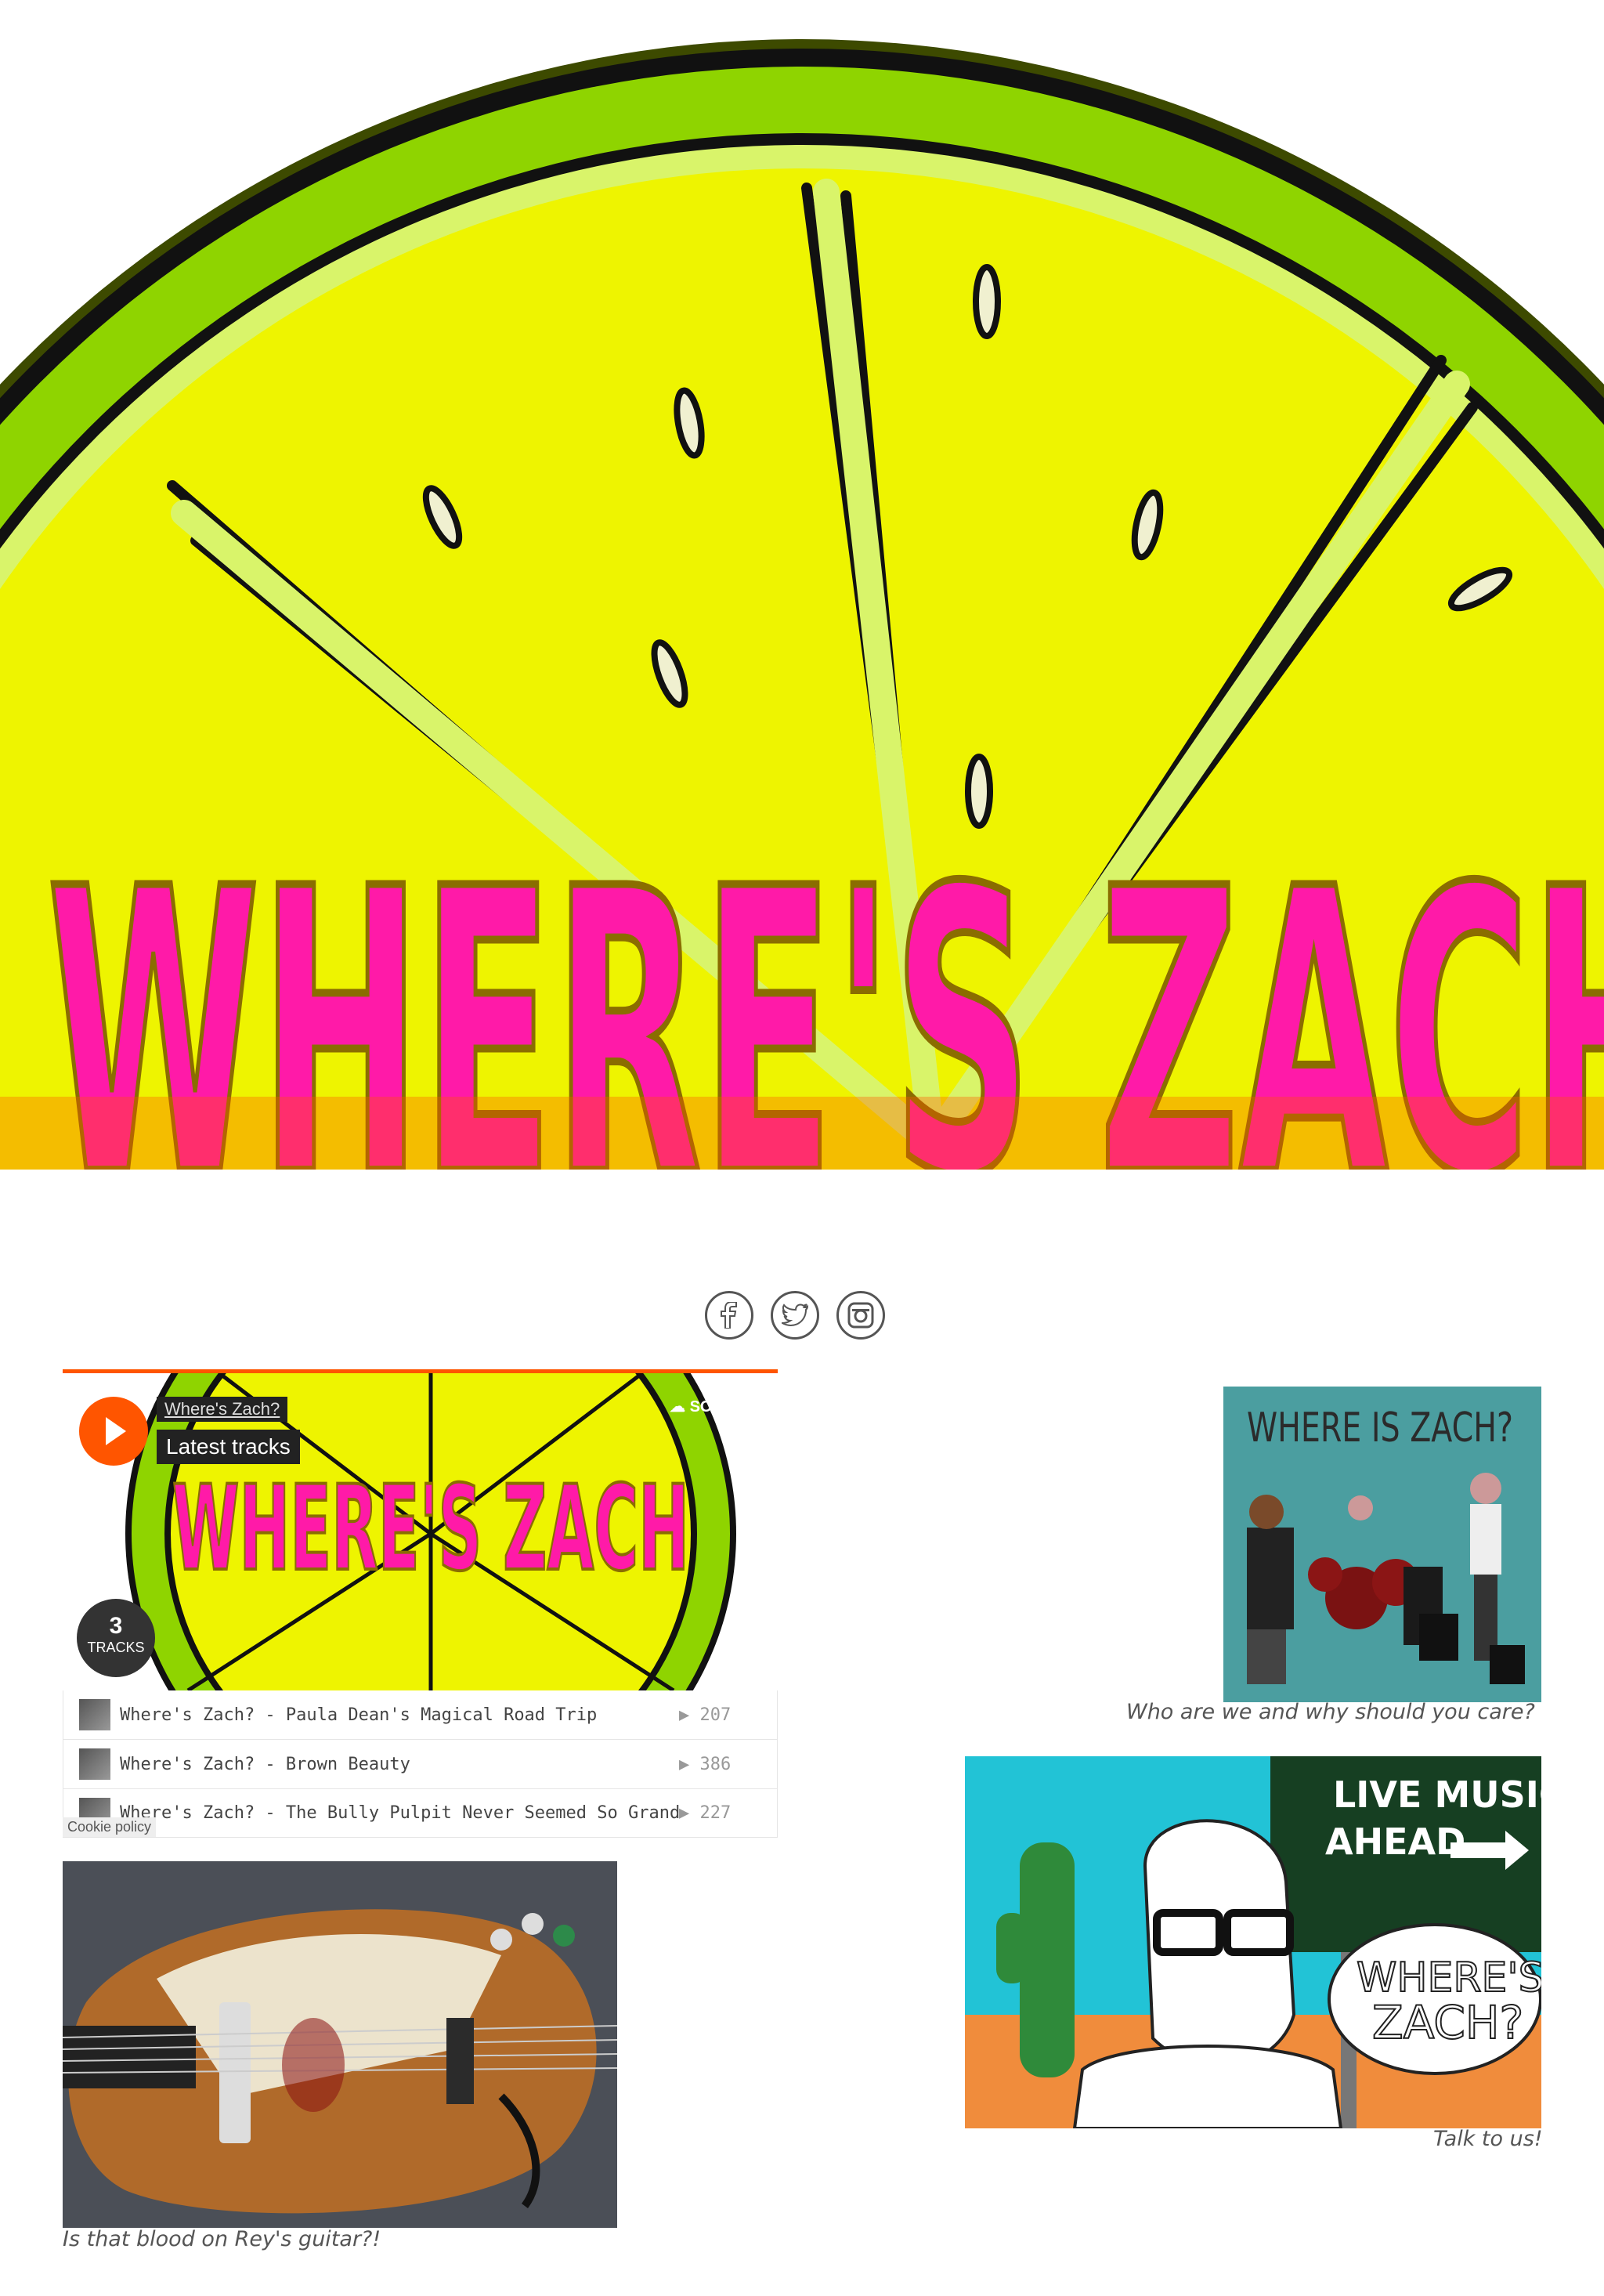 Image resolution: width=1604 pixels, height=2296 pixels. Describe the element at coordinates (265, 1764) in the screenshot. I see `track-name: Where's Zach? - Brown Beauty` at that location.